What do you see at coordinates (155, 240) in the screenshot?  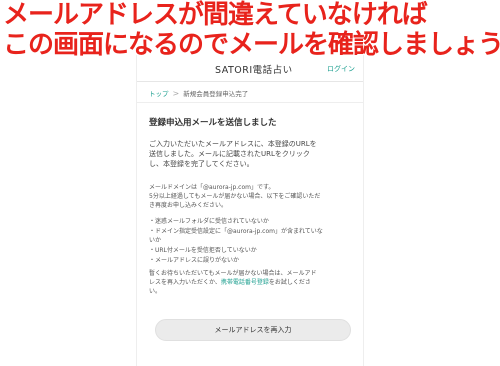 I see `checklist-item-continued: いか` at bounding box center [155, 240].